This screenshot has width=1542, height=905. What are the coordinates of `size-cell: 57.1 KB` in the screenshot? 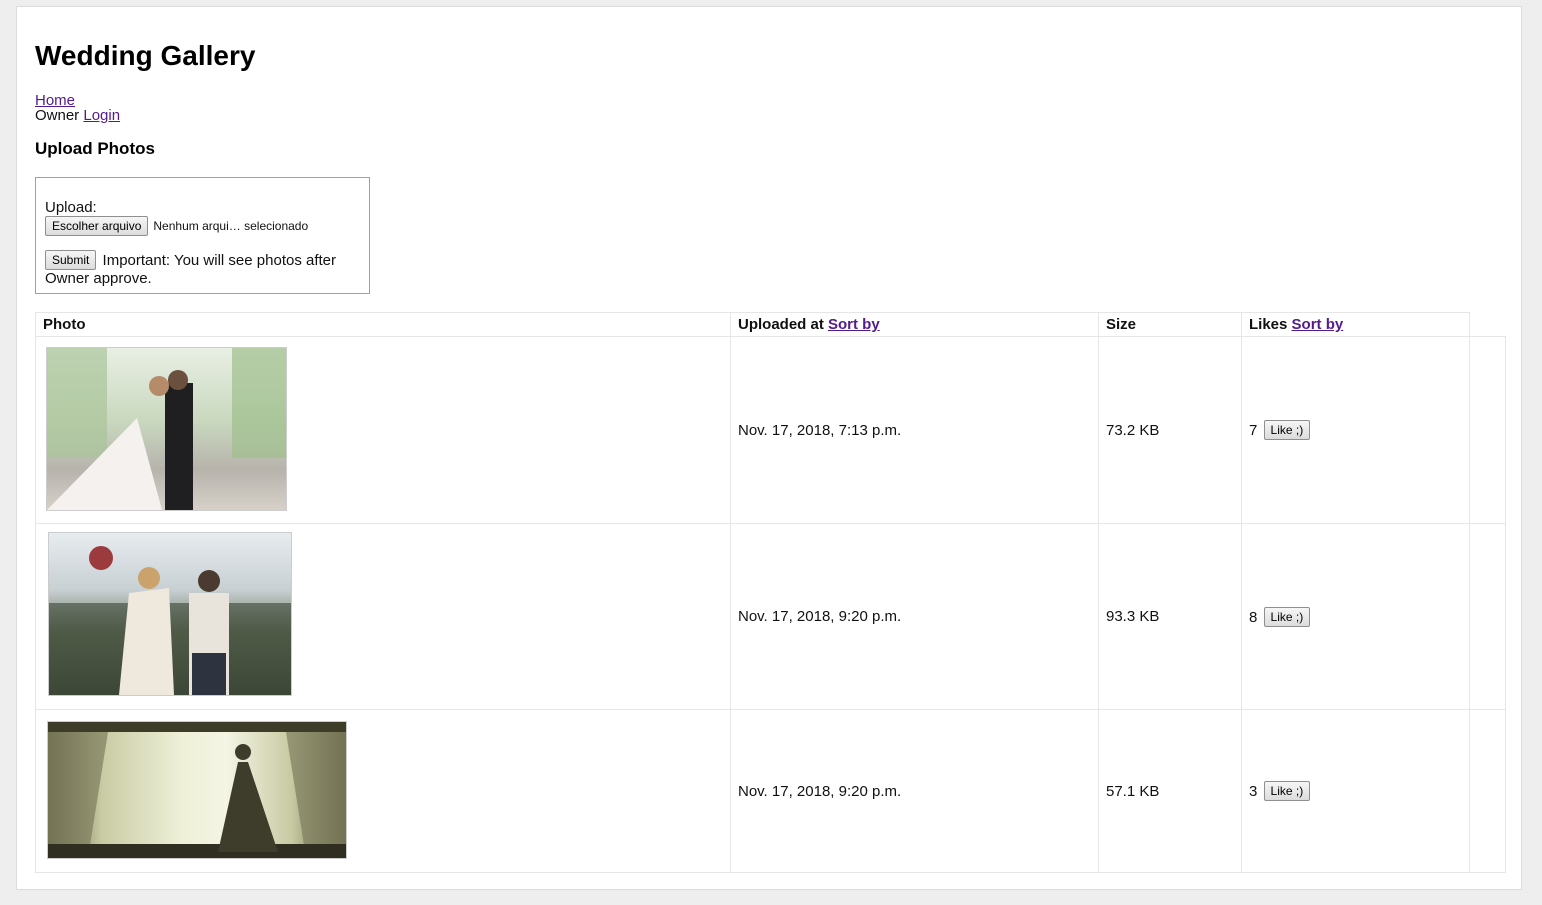 It's located at (1170, 791).